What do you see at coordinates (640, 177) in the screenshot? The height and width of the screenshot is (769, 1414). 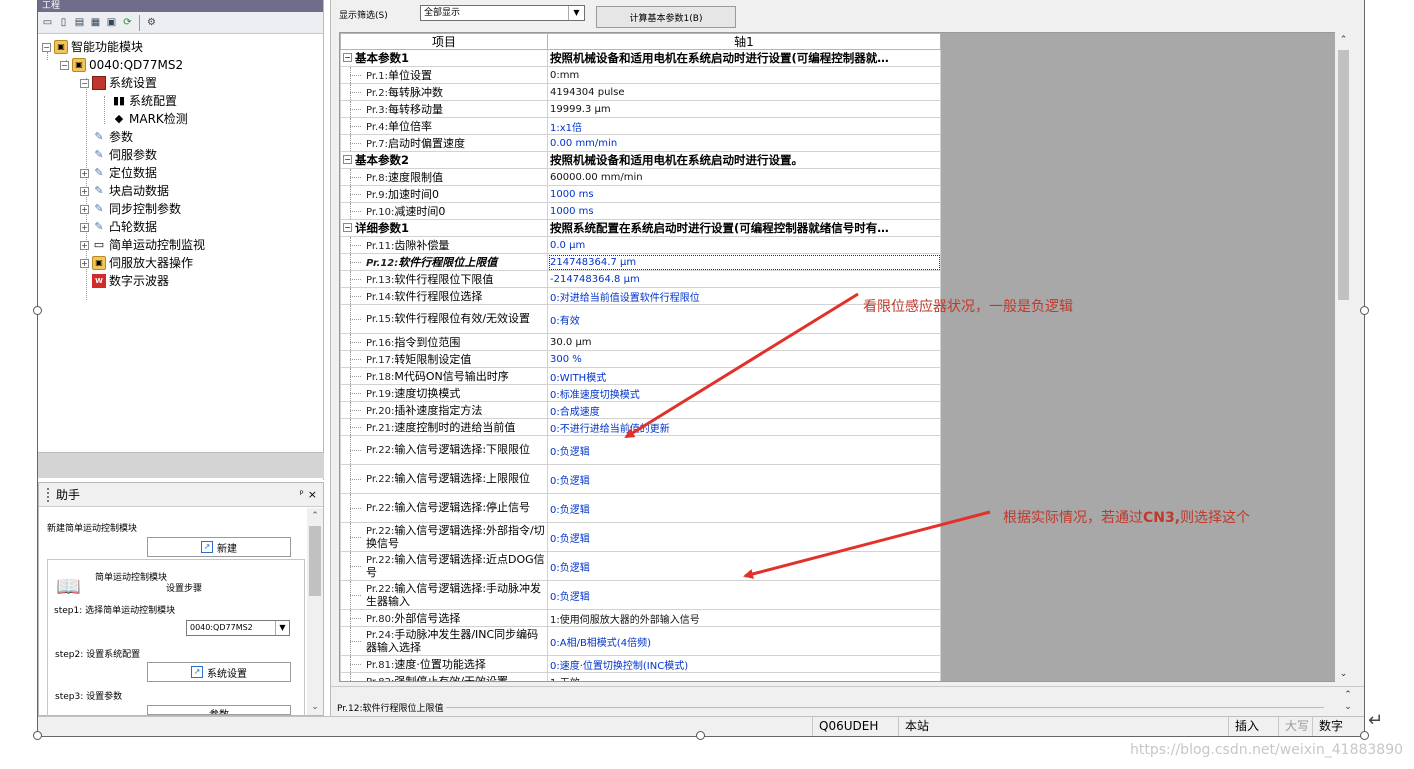 I see `parameter-row: Pr.8:速度限制值 60000.00 mm/min` at bounding box center [640, 177].